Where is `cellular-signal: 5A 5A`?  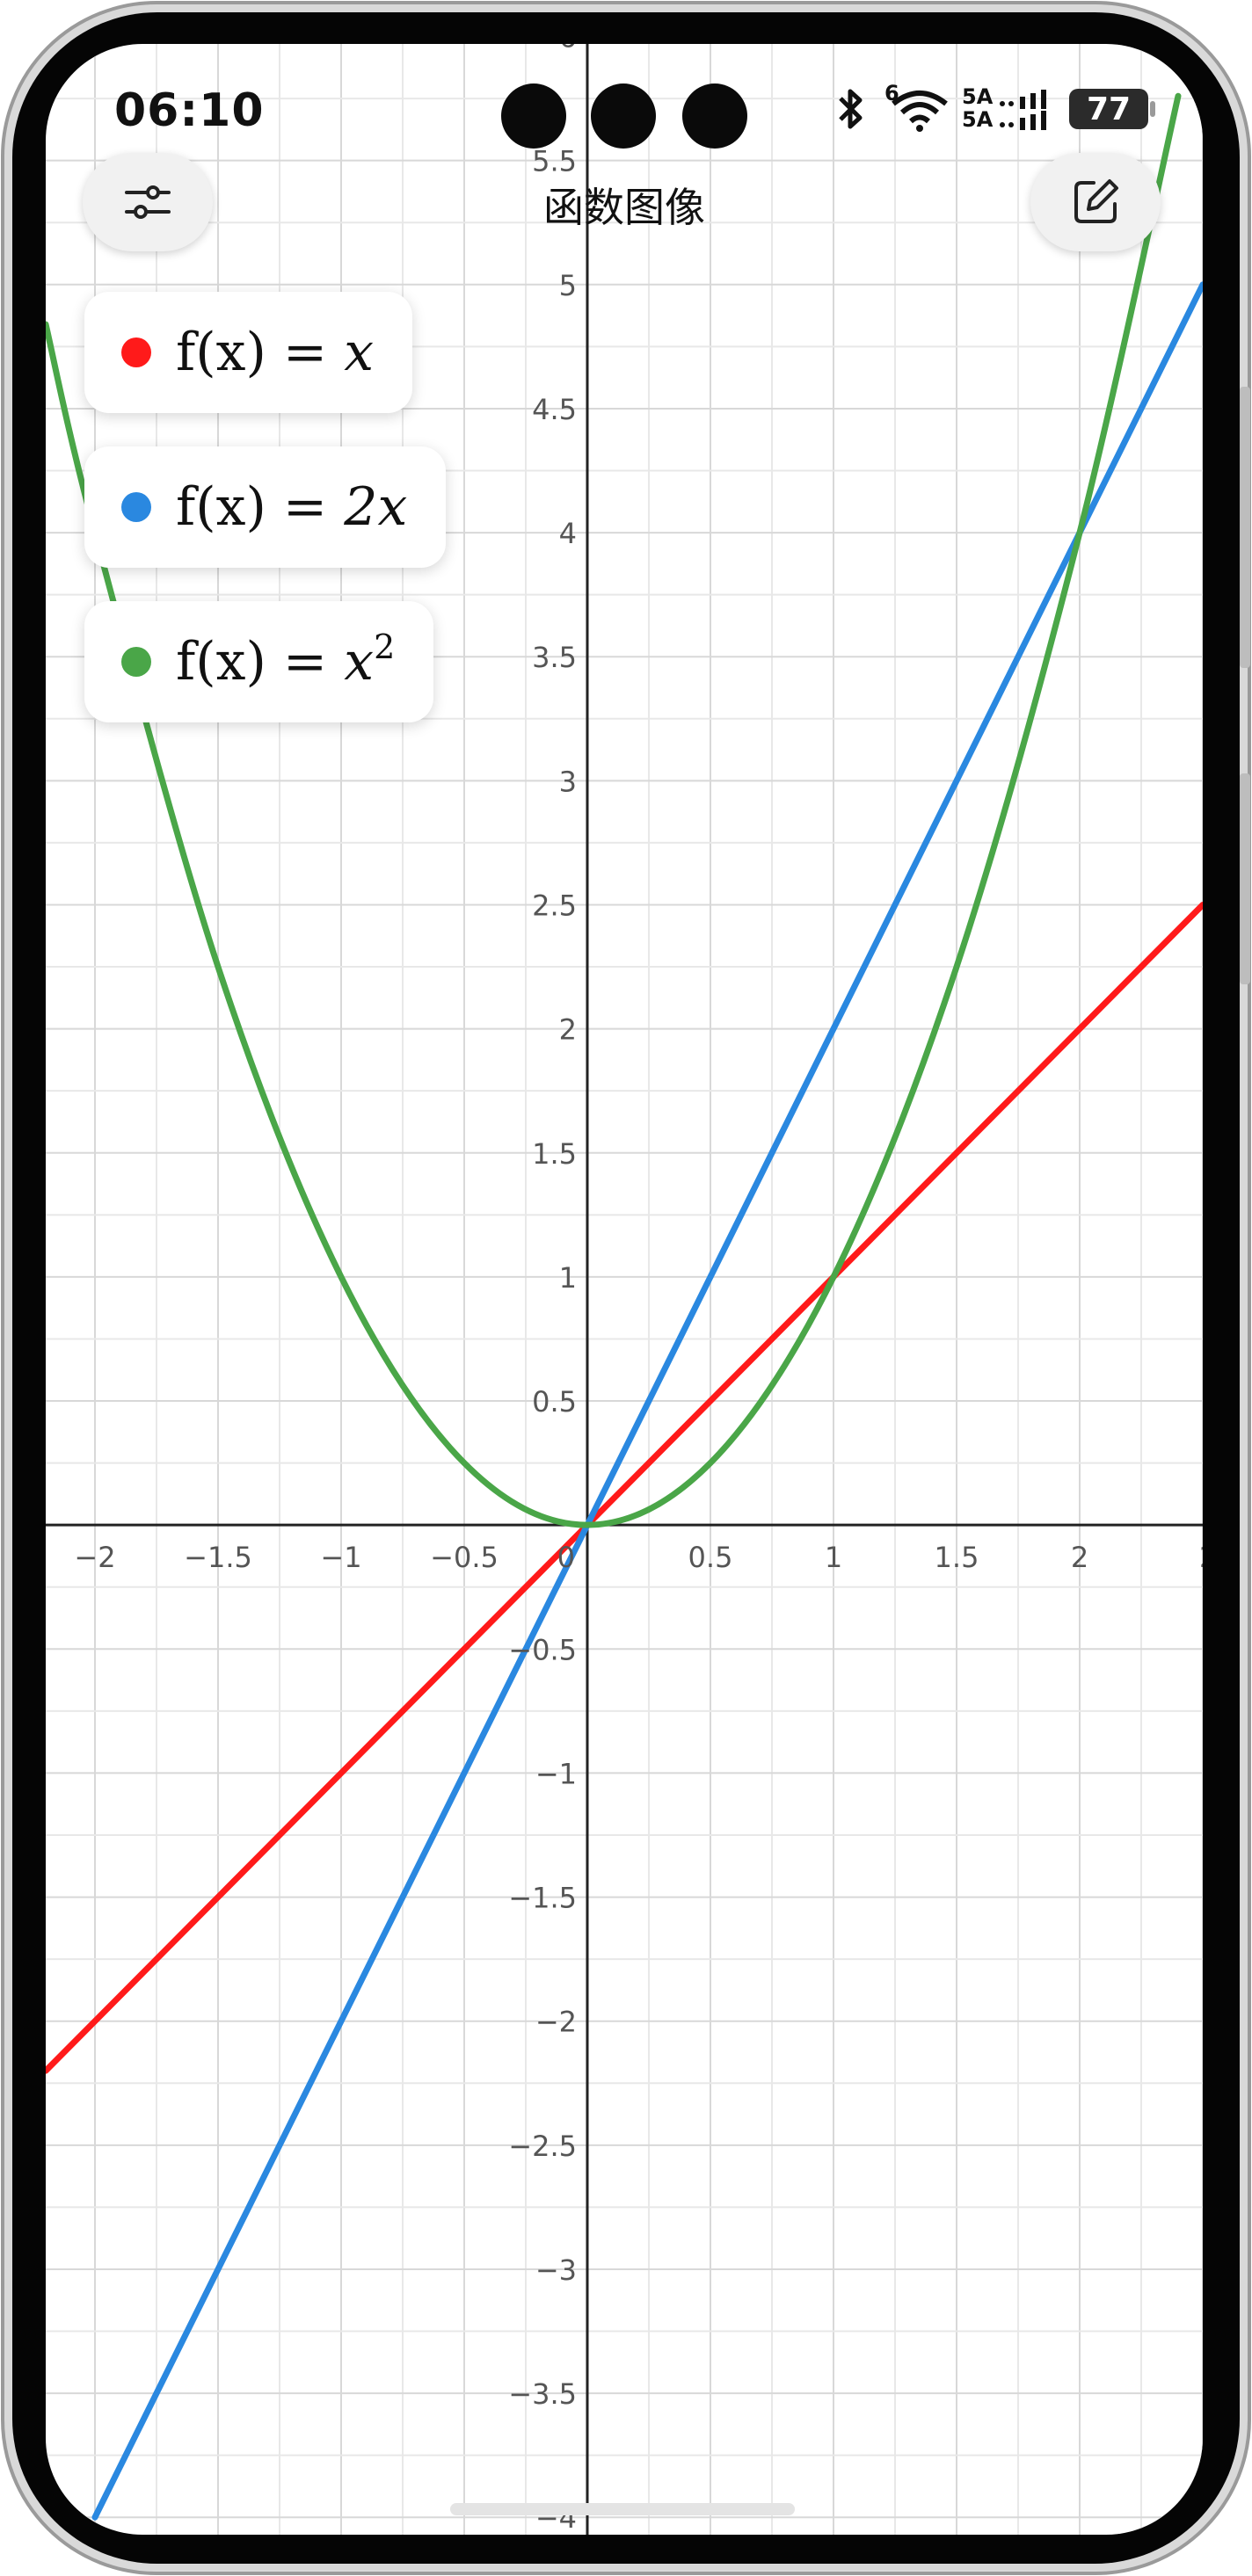 cellular-signal: 5A 5A is located at coordinates (1010, 109).